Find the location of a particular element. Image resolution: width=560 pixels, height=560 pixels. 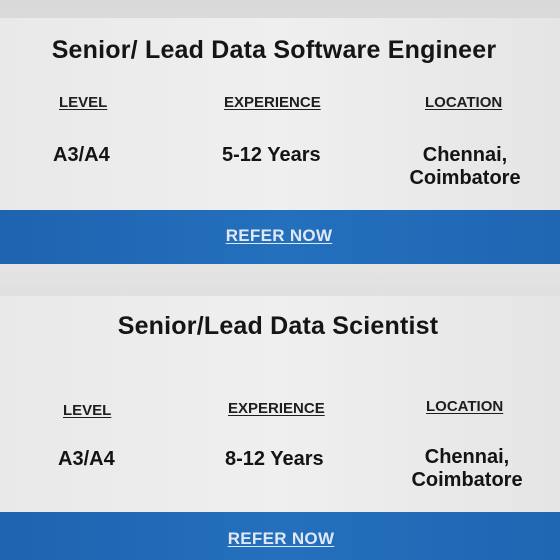

experience-value: 5-12 Years is located at coordinates (271, 155).